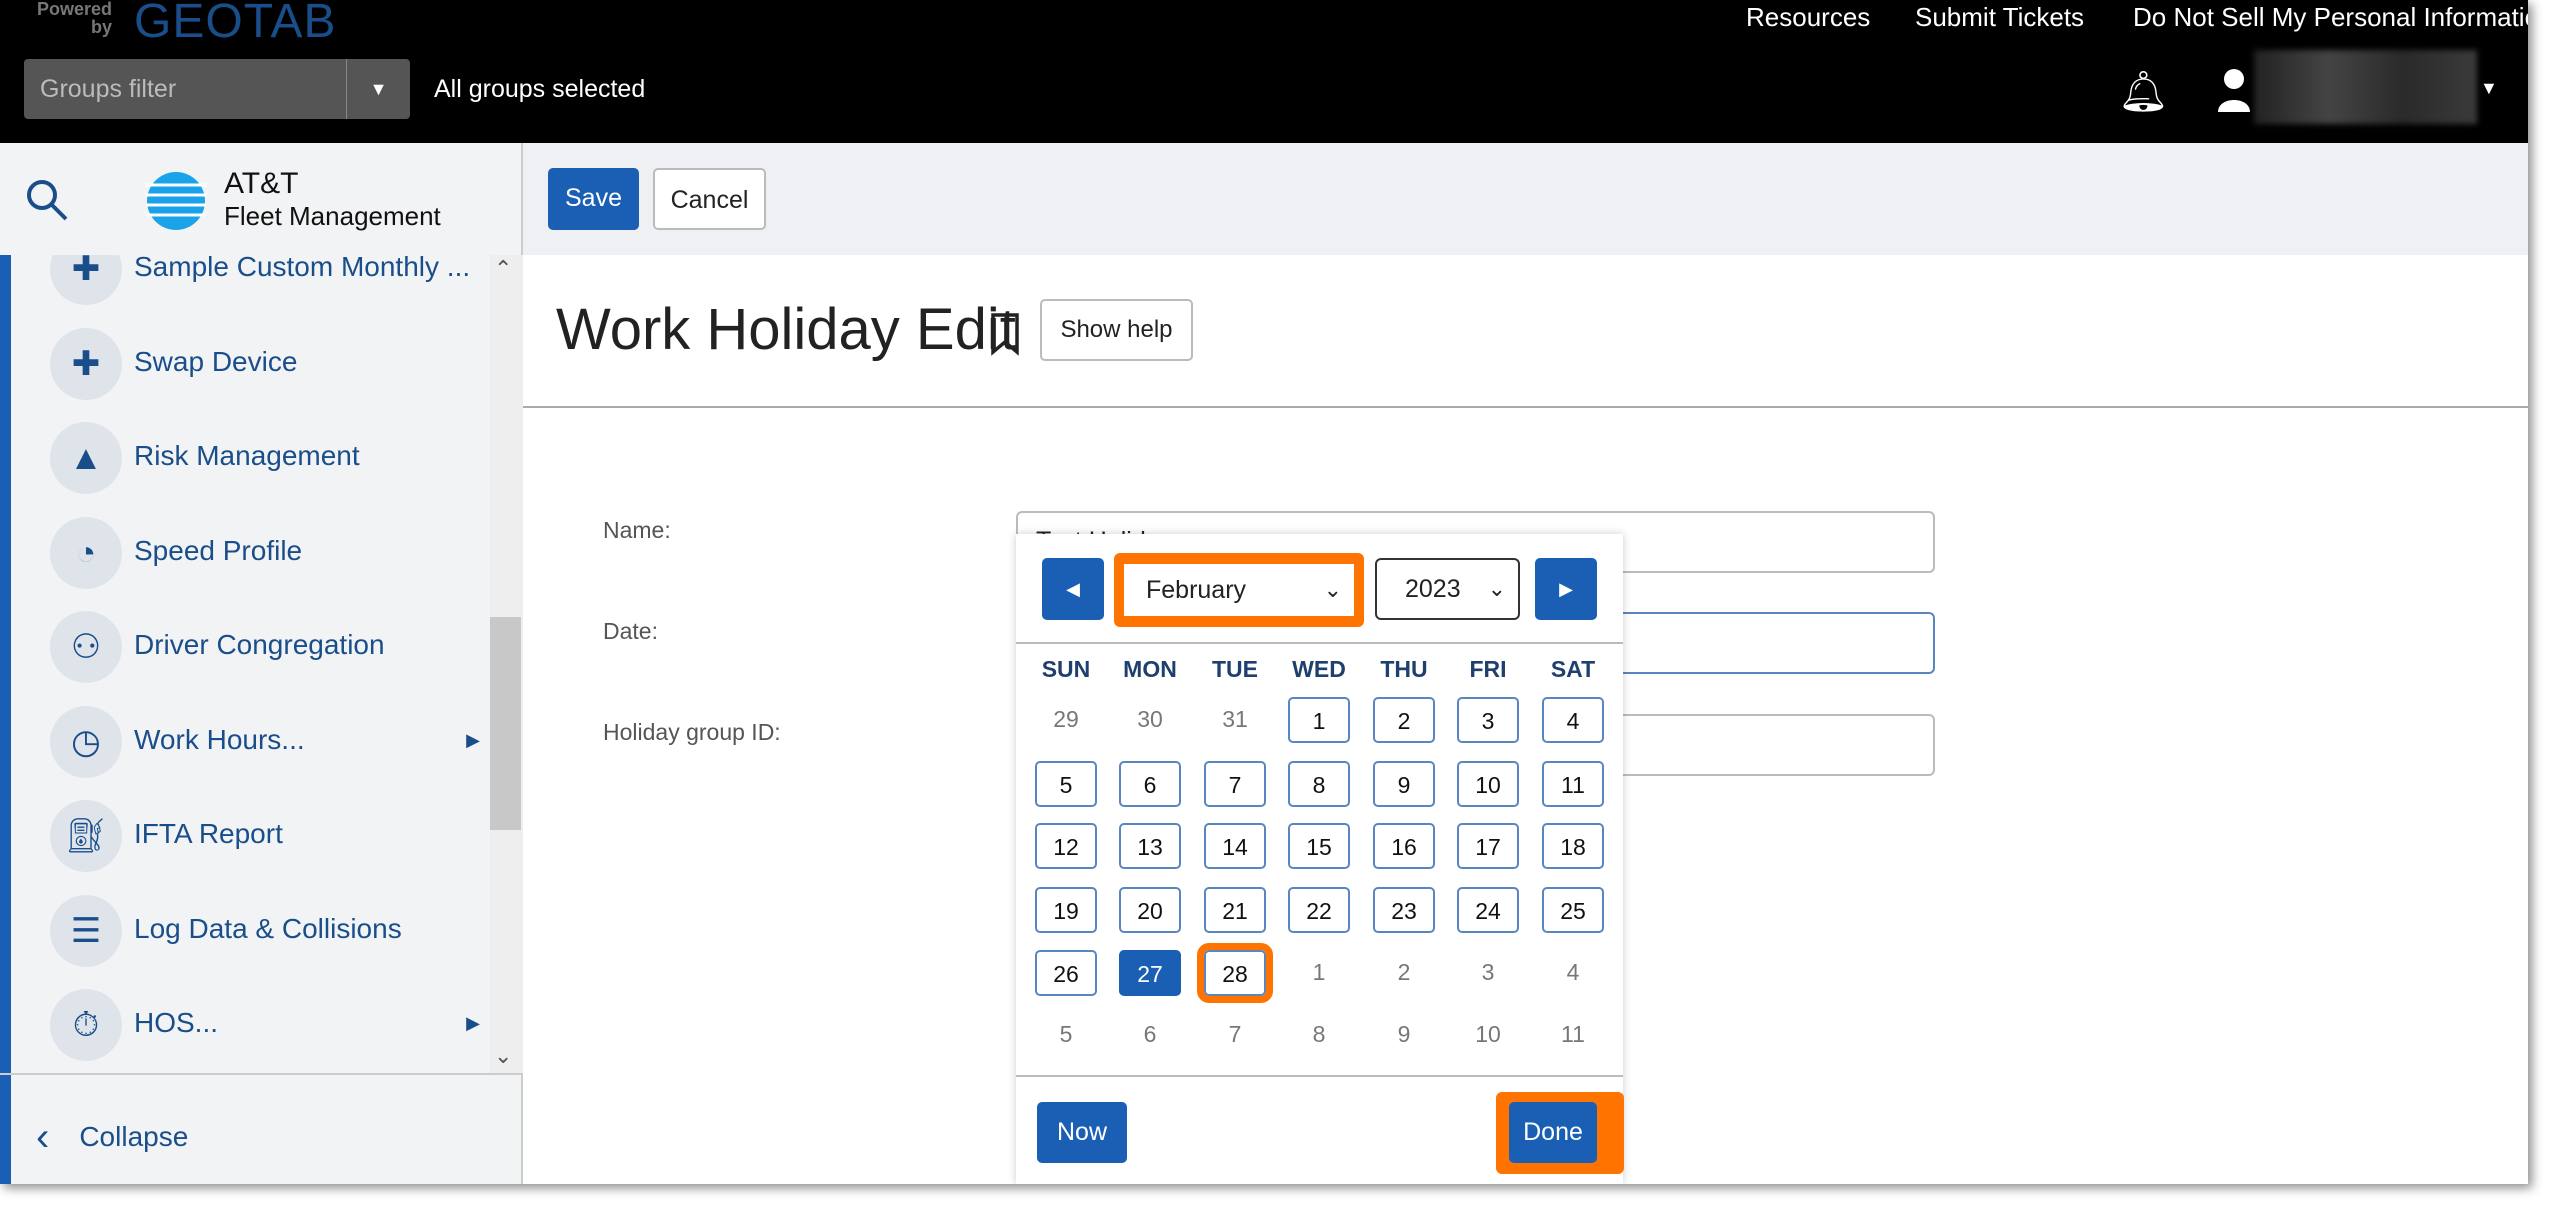  I want to click on calendar-day-other-month: 4, so click(1573, 973).